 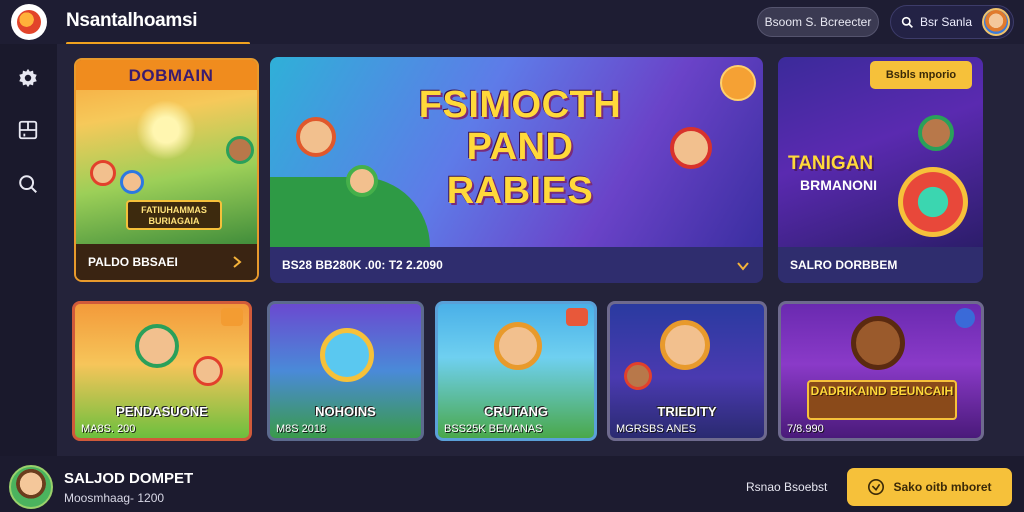 I want to click on check-circle-icon, so click(x=876, y=487).